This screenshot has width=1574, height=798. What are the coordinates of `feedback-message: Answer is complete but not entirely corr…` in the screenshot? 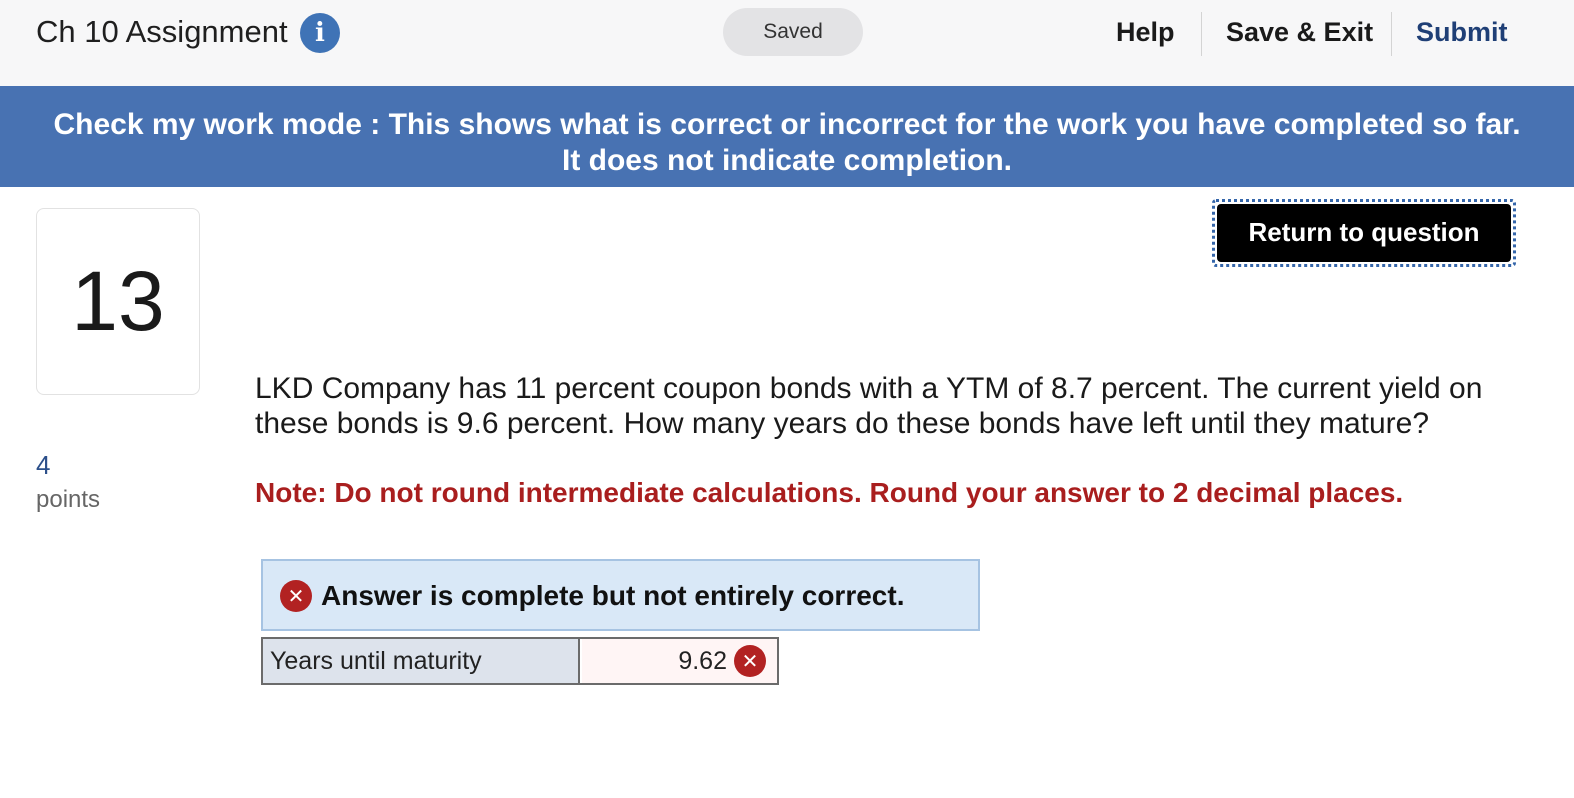 It's located at (613, 595).